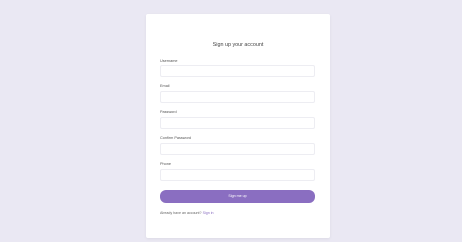  Describe the element at coordinates (169, 61) in the screenshot. I see `username-label: Username` at that location.